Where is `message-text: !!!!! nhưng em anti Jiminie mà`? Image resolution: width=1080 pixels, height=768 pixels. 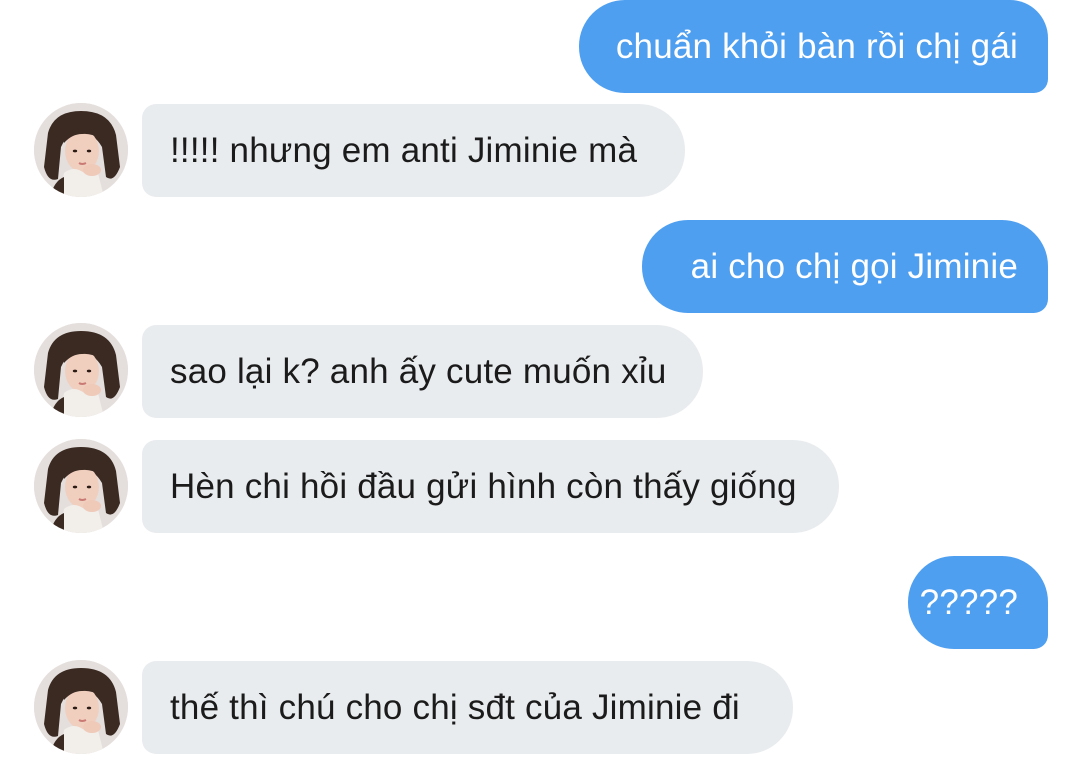
message-text: !!!!! nhưng em anti Jiminie mà is located at coordinates (404, 150).